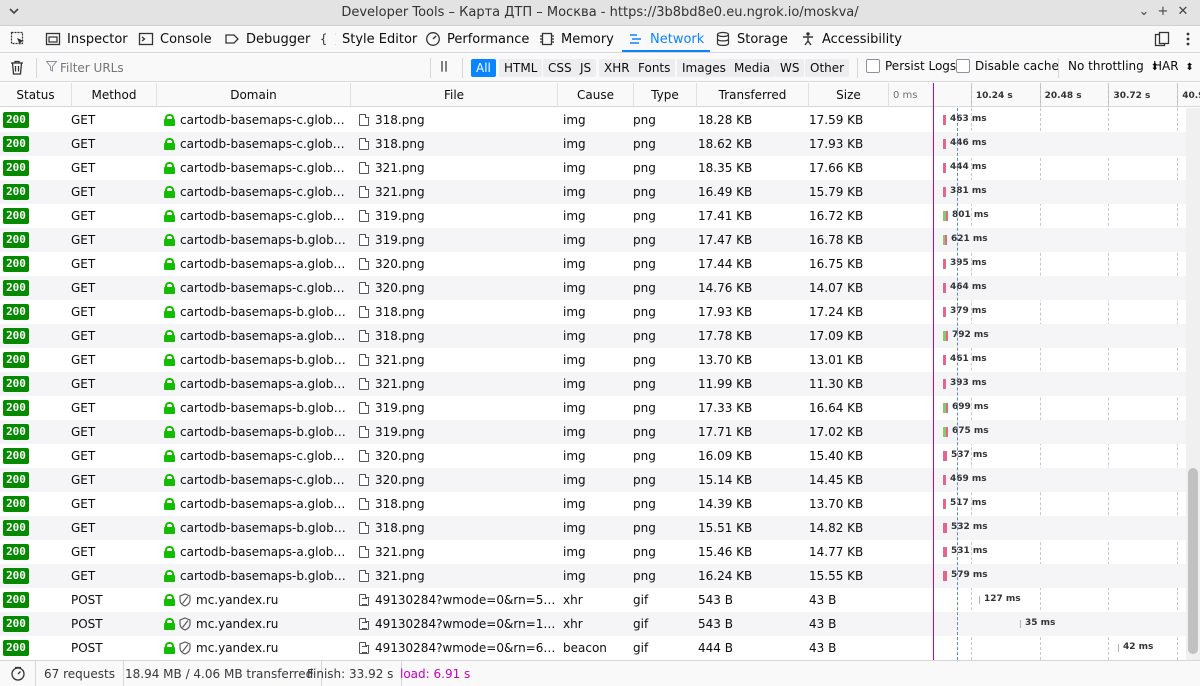  I want to click on scrollbar-thumb, so click(1193, 561).